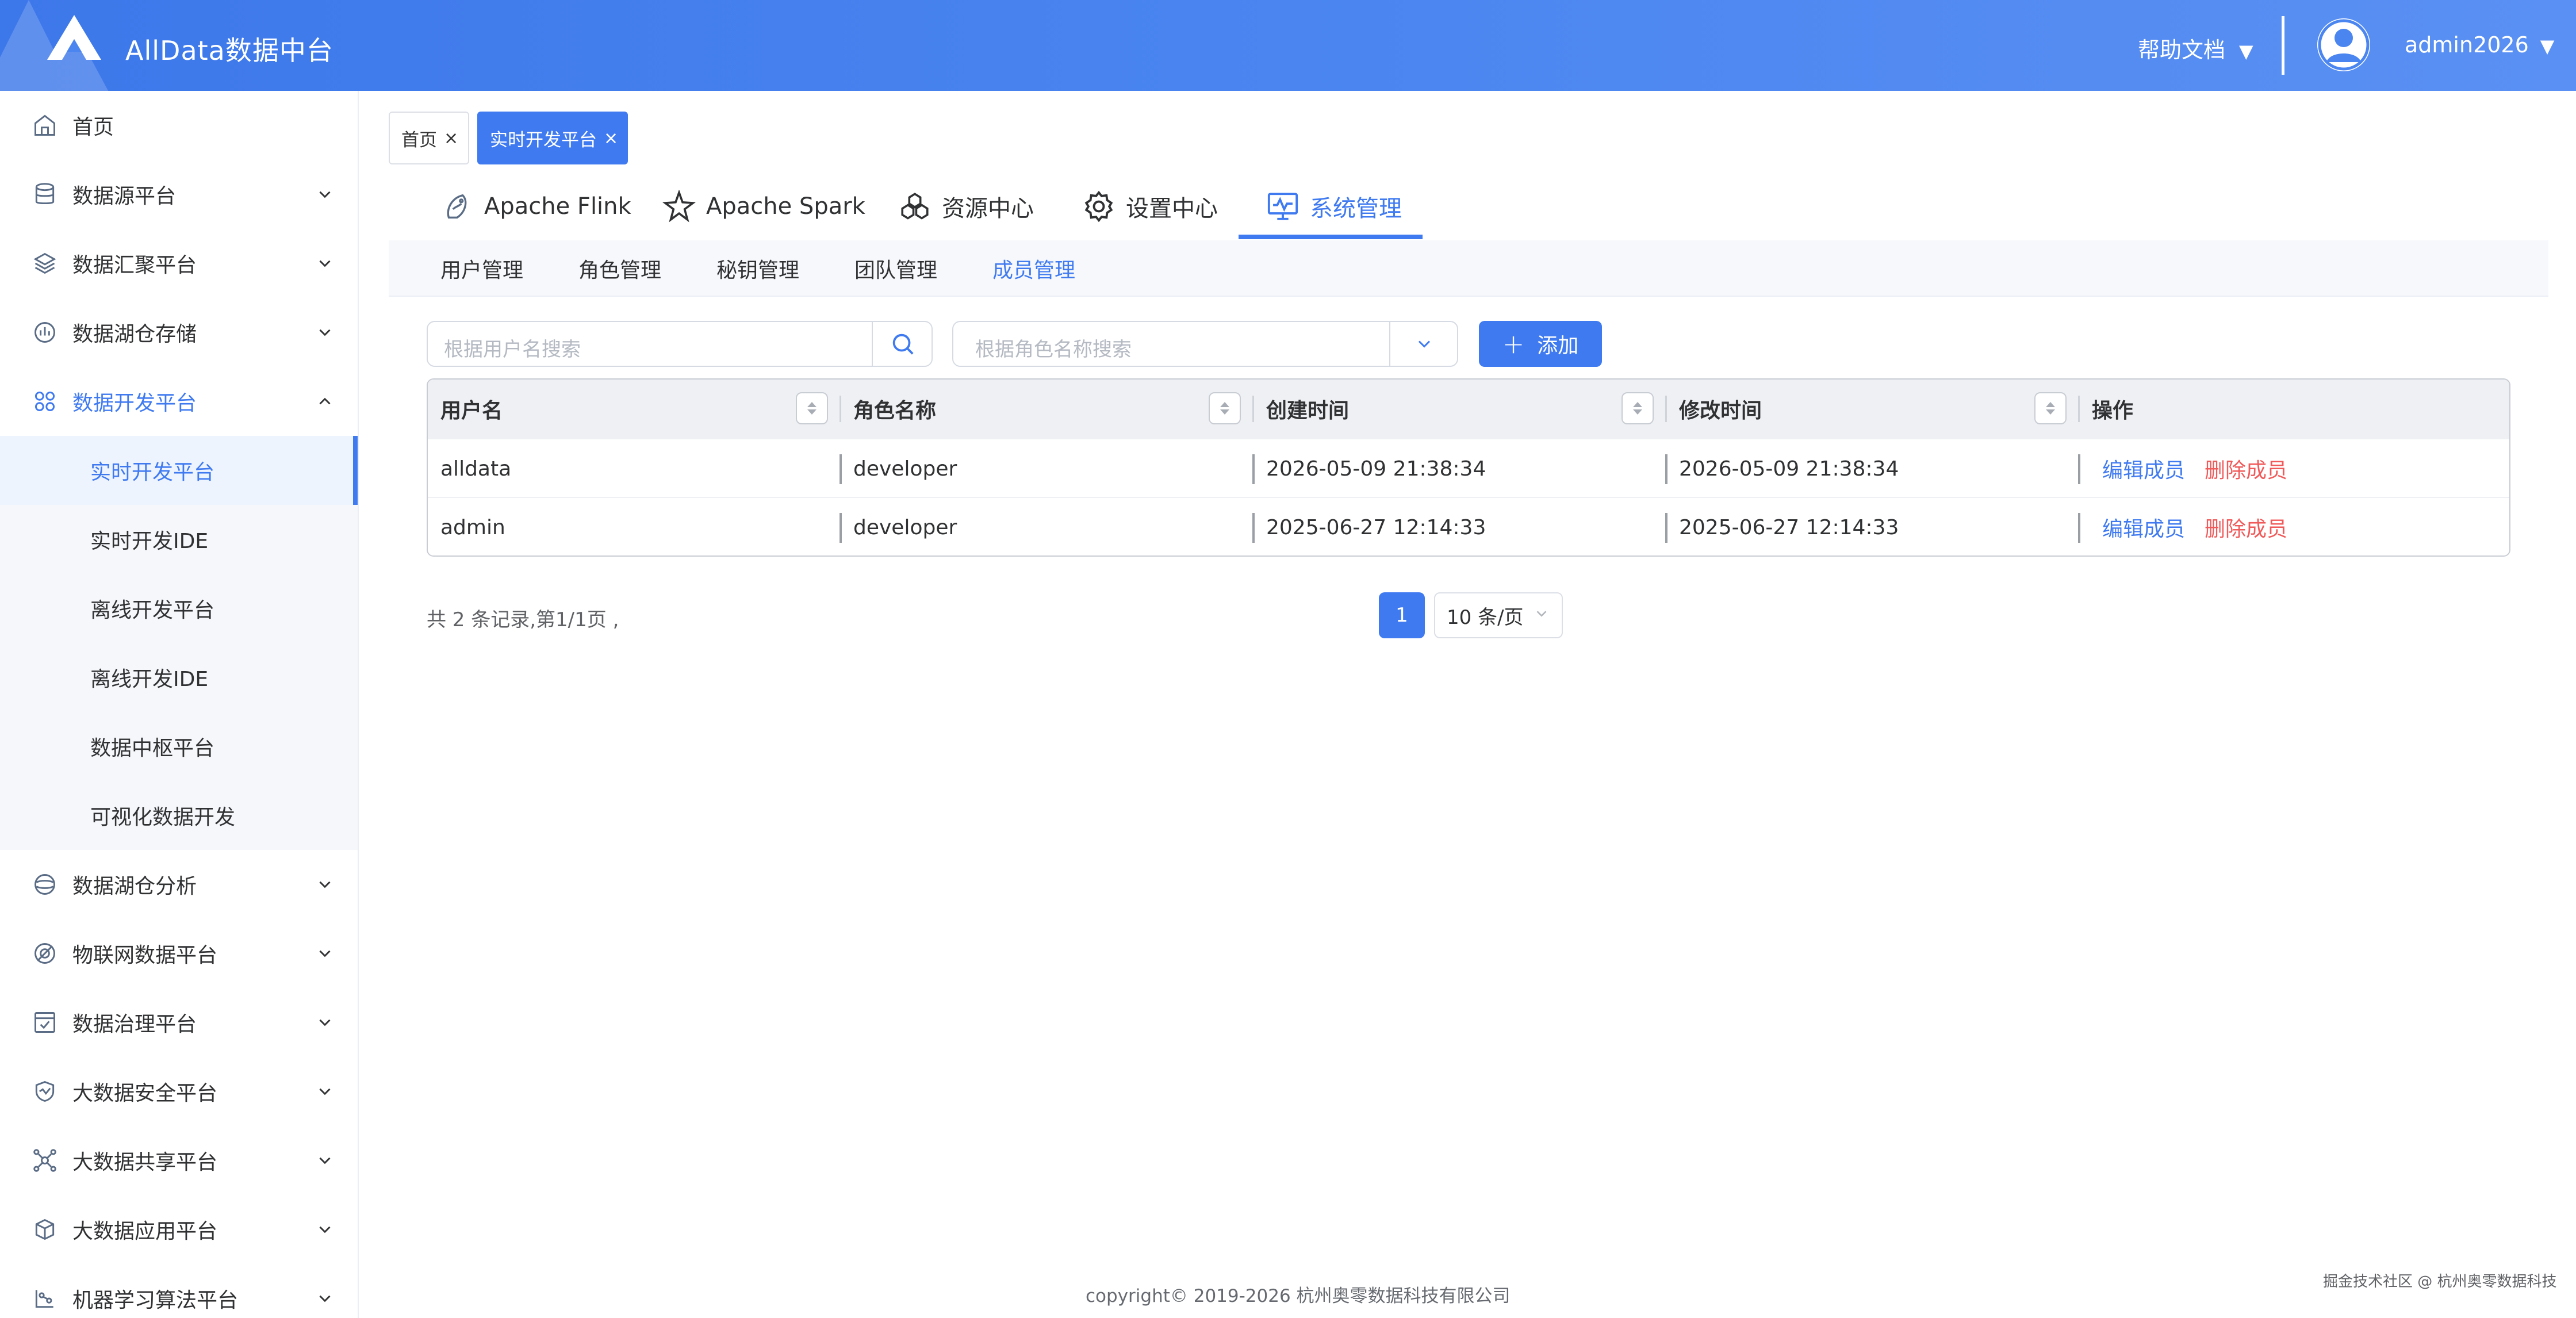 The width and height of the screenshot is (2576, 1318). I want to click on page-button-1: 1, so click(1402, 615).